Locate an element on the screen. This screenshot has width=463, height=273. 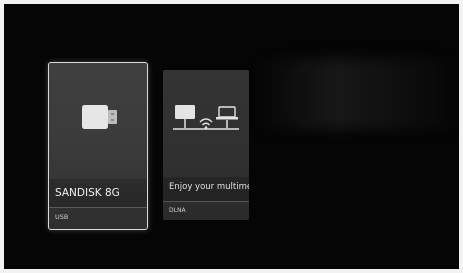
source-card-dlna: Enjoy your multimed DLNA is located at coordinates (206, 145).